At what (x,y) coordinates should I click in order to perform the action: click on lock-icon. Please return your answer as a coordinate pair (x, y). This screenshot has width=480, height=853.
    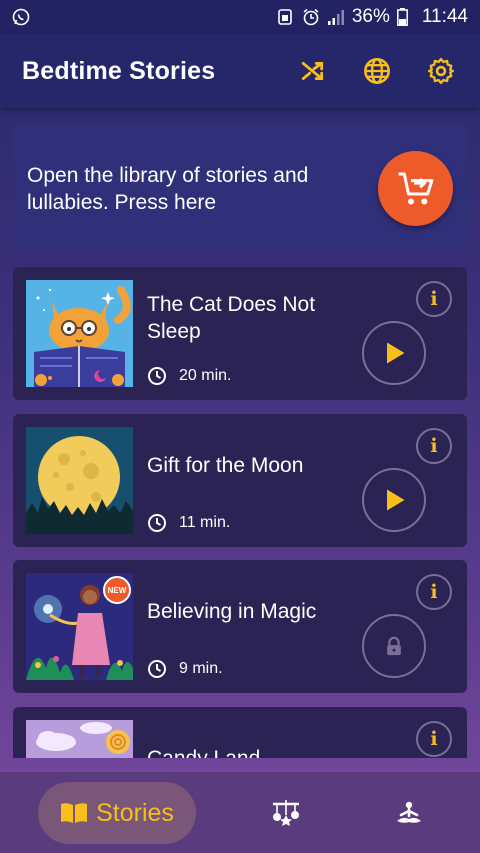
    Looking at the image, I should click on (394, 646).